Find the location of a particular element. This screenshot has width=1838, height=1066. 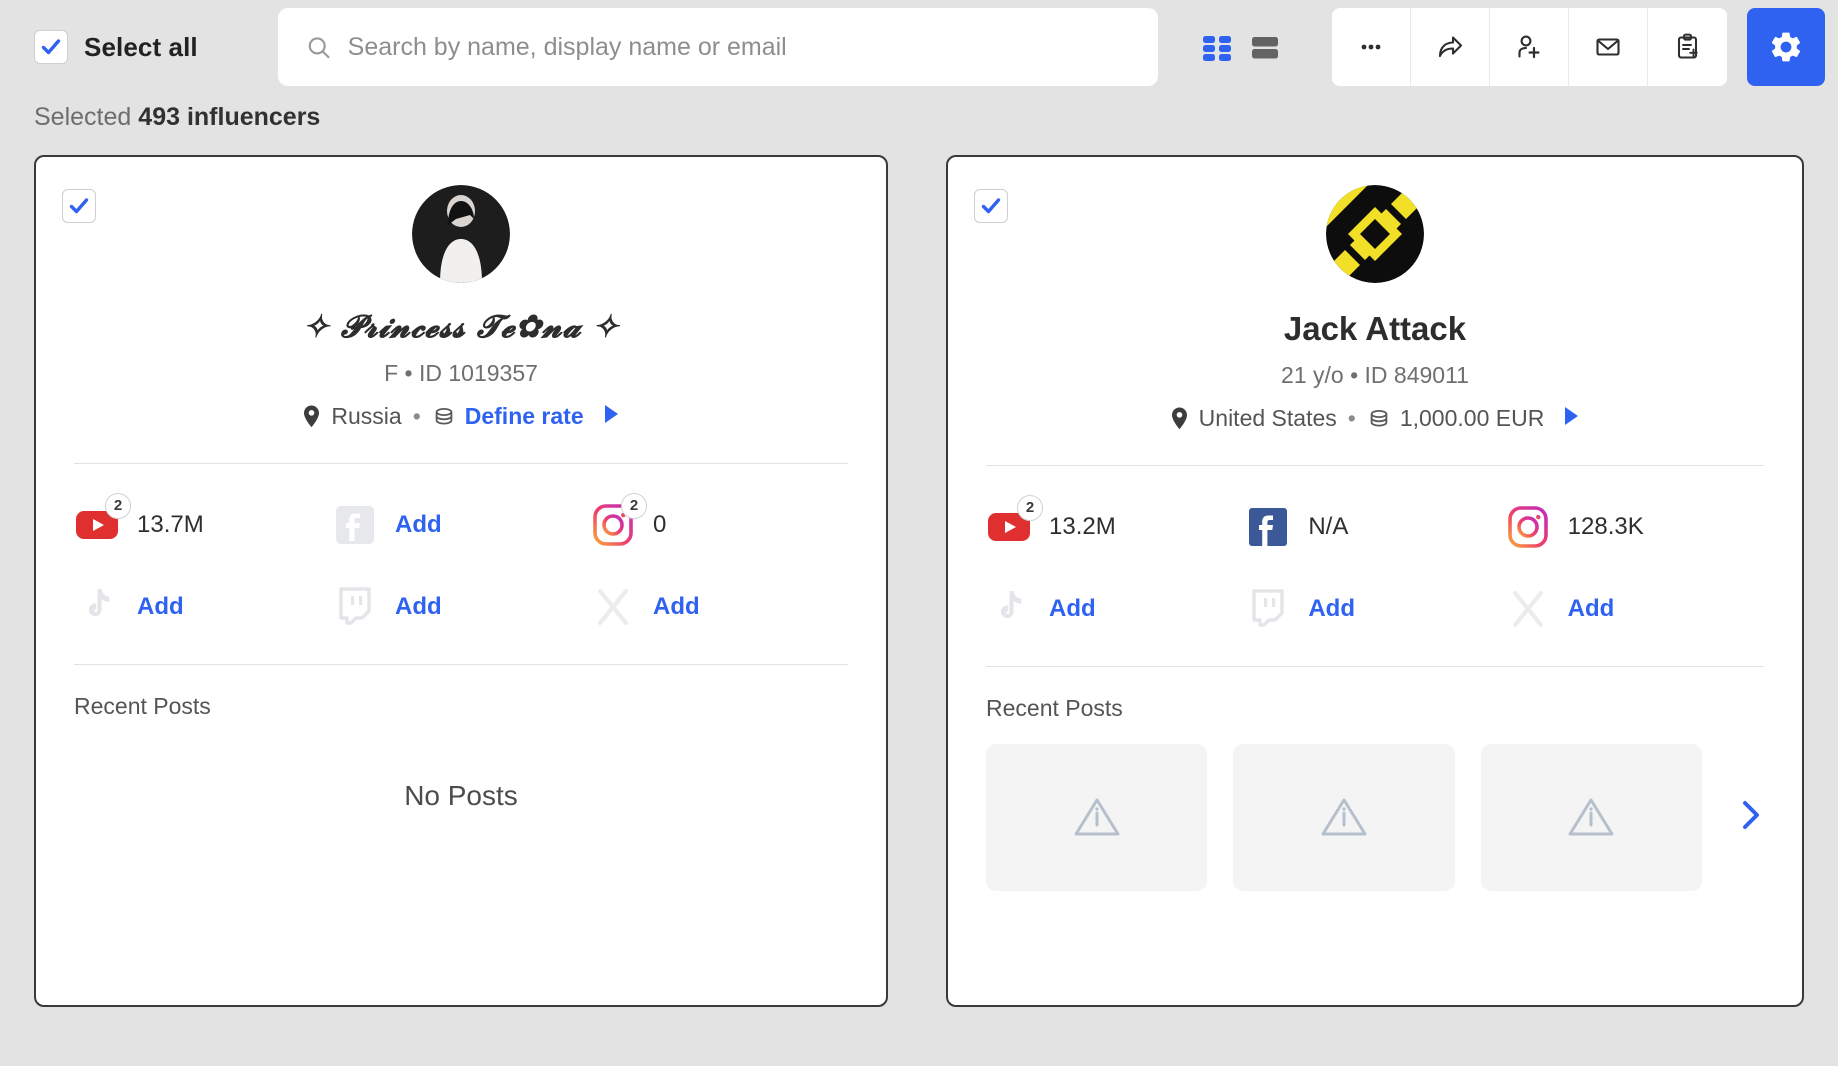

add-to-list-button is located at coordinates (1687, 47).